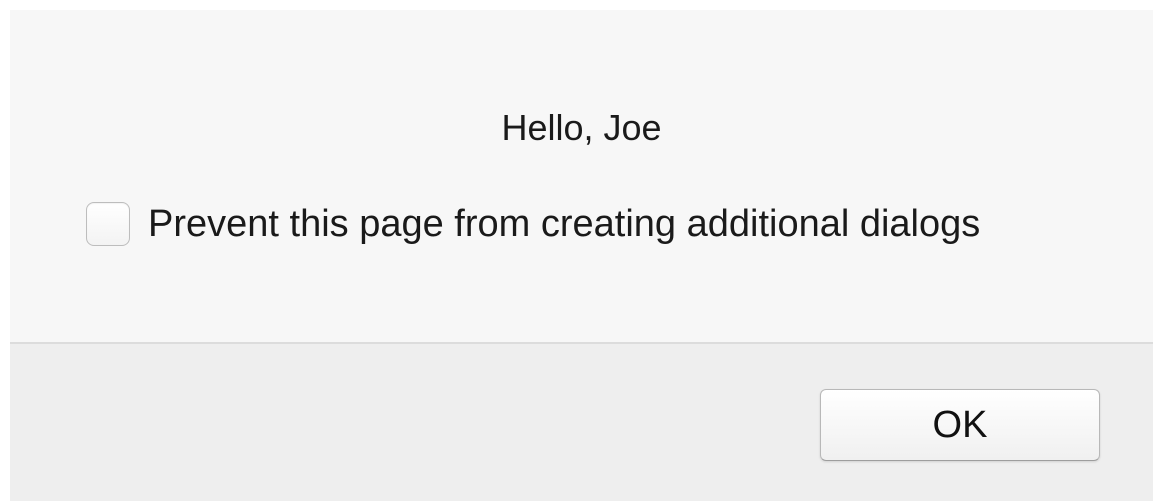  I want to click on ok-button: OK, so click(960, 425).